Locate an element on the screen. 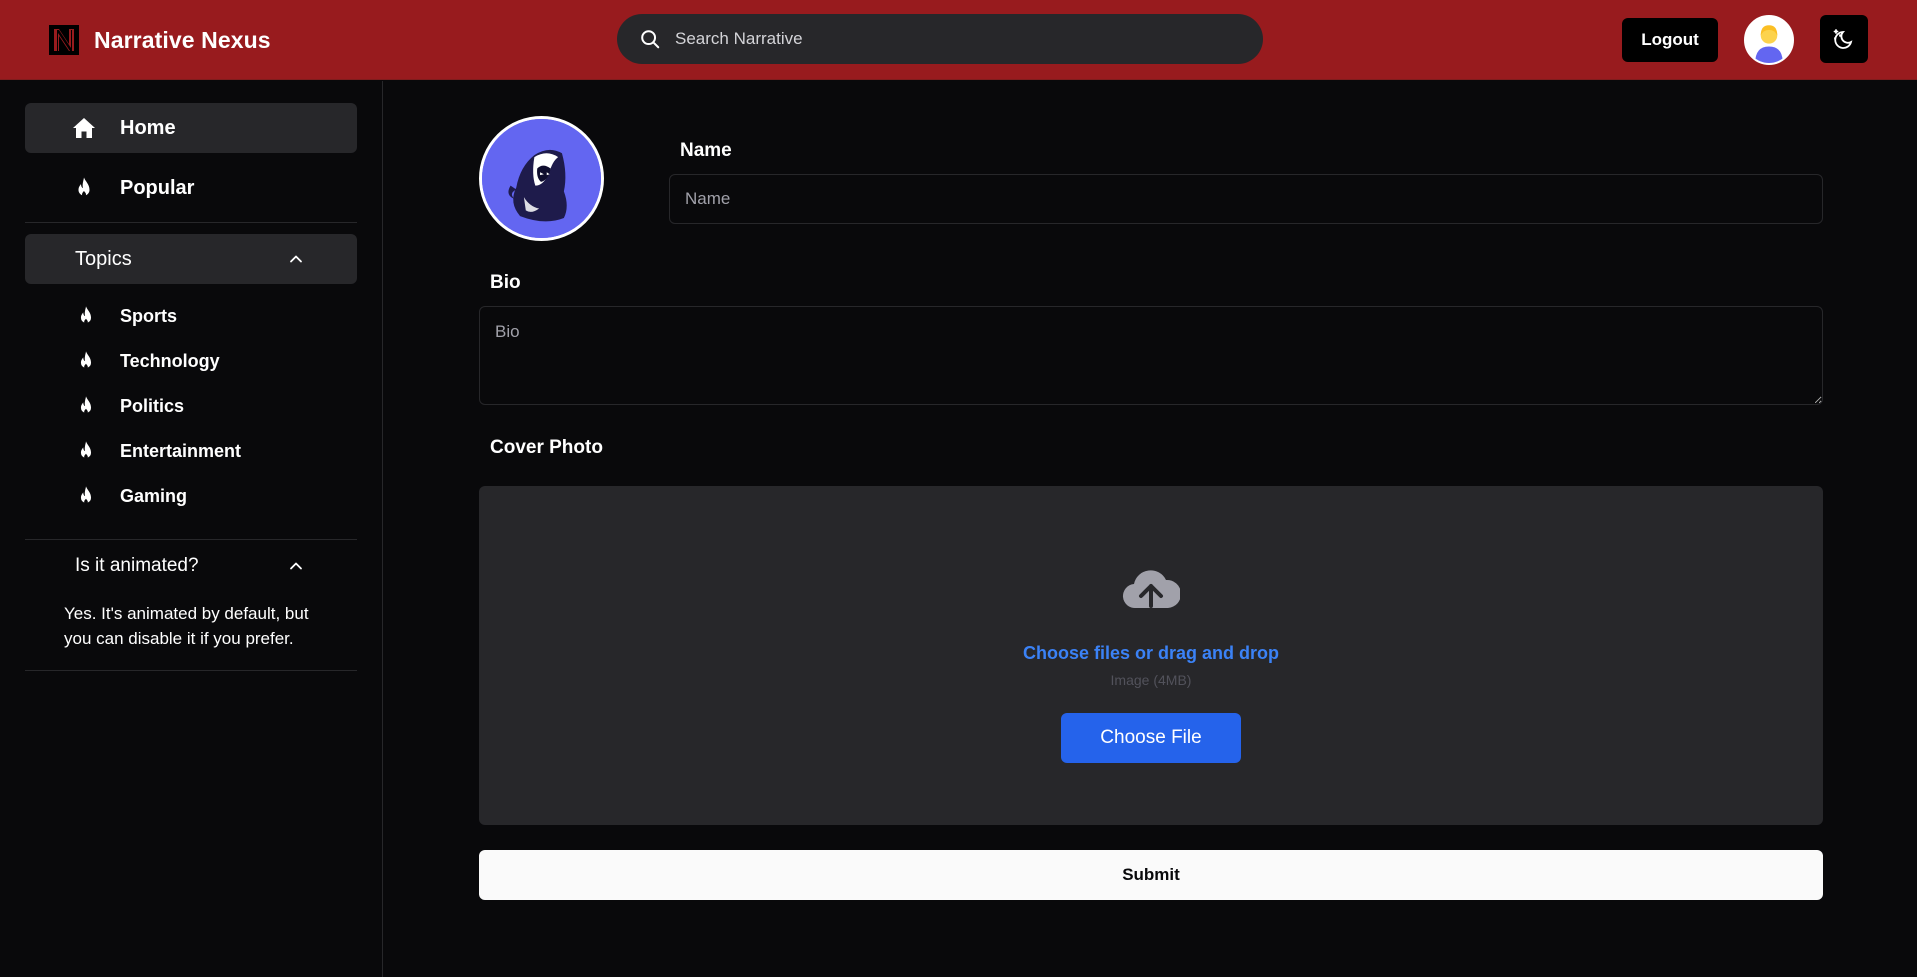 This screenshot has width=1917, height=977. top-header: Narrative Nexus Logout is located at coordinates (958, 40).